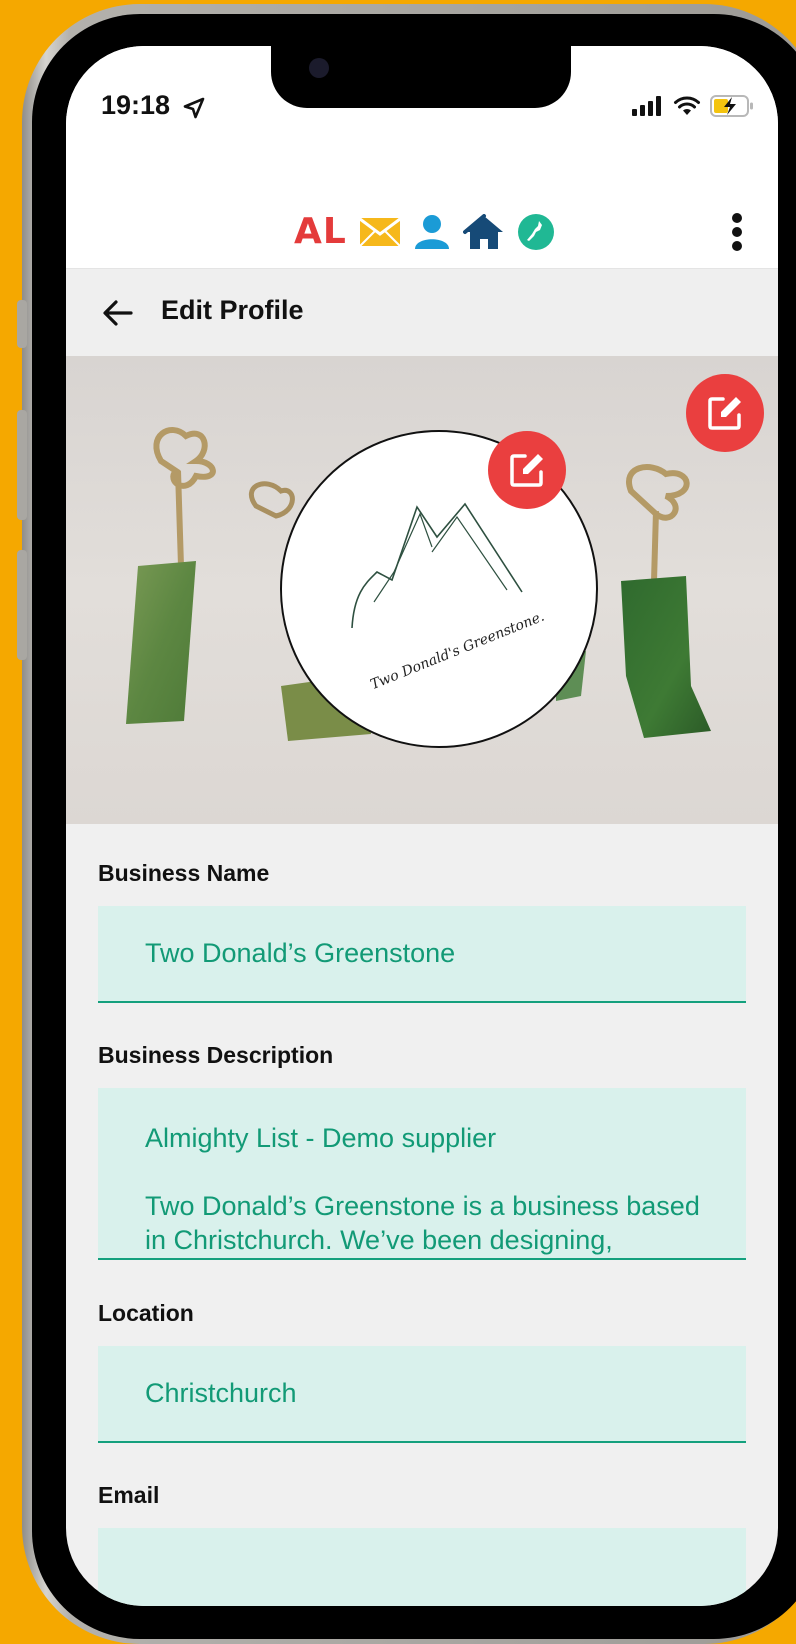 This screenshot has width=796, height=1644. I want to click on location-field: Christchurch, so click(422, 1394).